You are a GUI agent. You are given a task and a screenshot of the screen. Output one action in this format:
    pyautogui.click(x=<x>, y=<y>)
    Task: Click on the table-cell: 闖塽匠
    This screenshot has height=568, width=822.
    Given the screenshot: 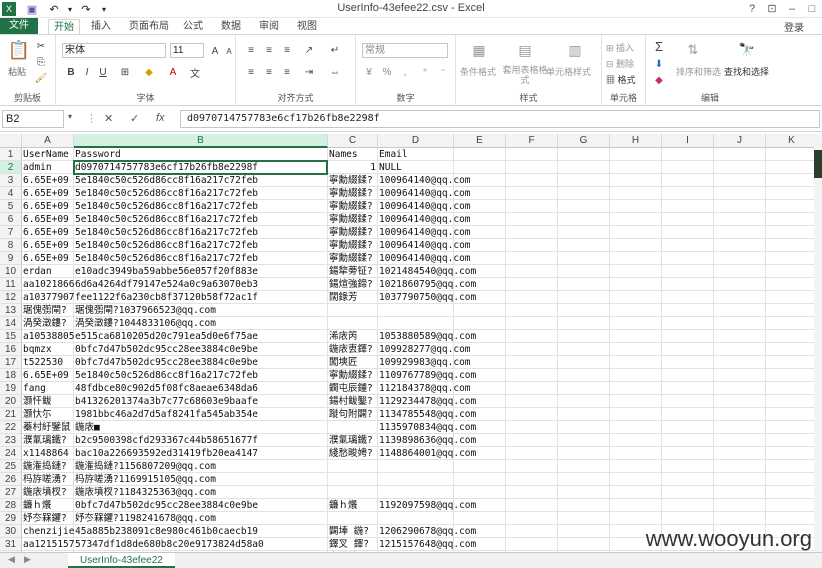 What is the action you would take?
    pyautogui.click(x=353, y=362)
    